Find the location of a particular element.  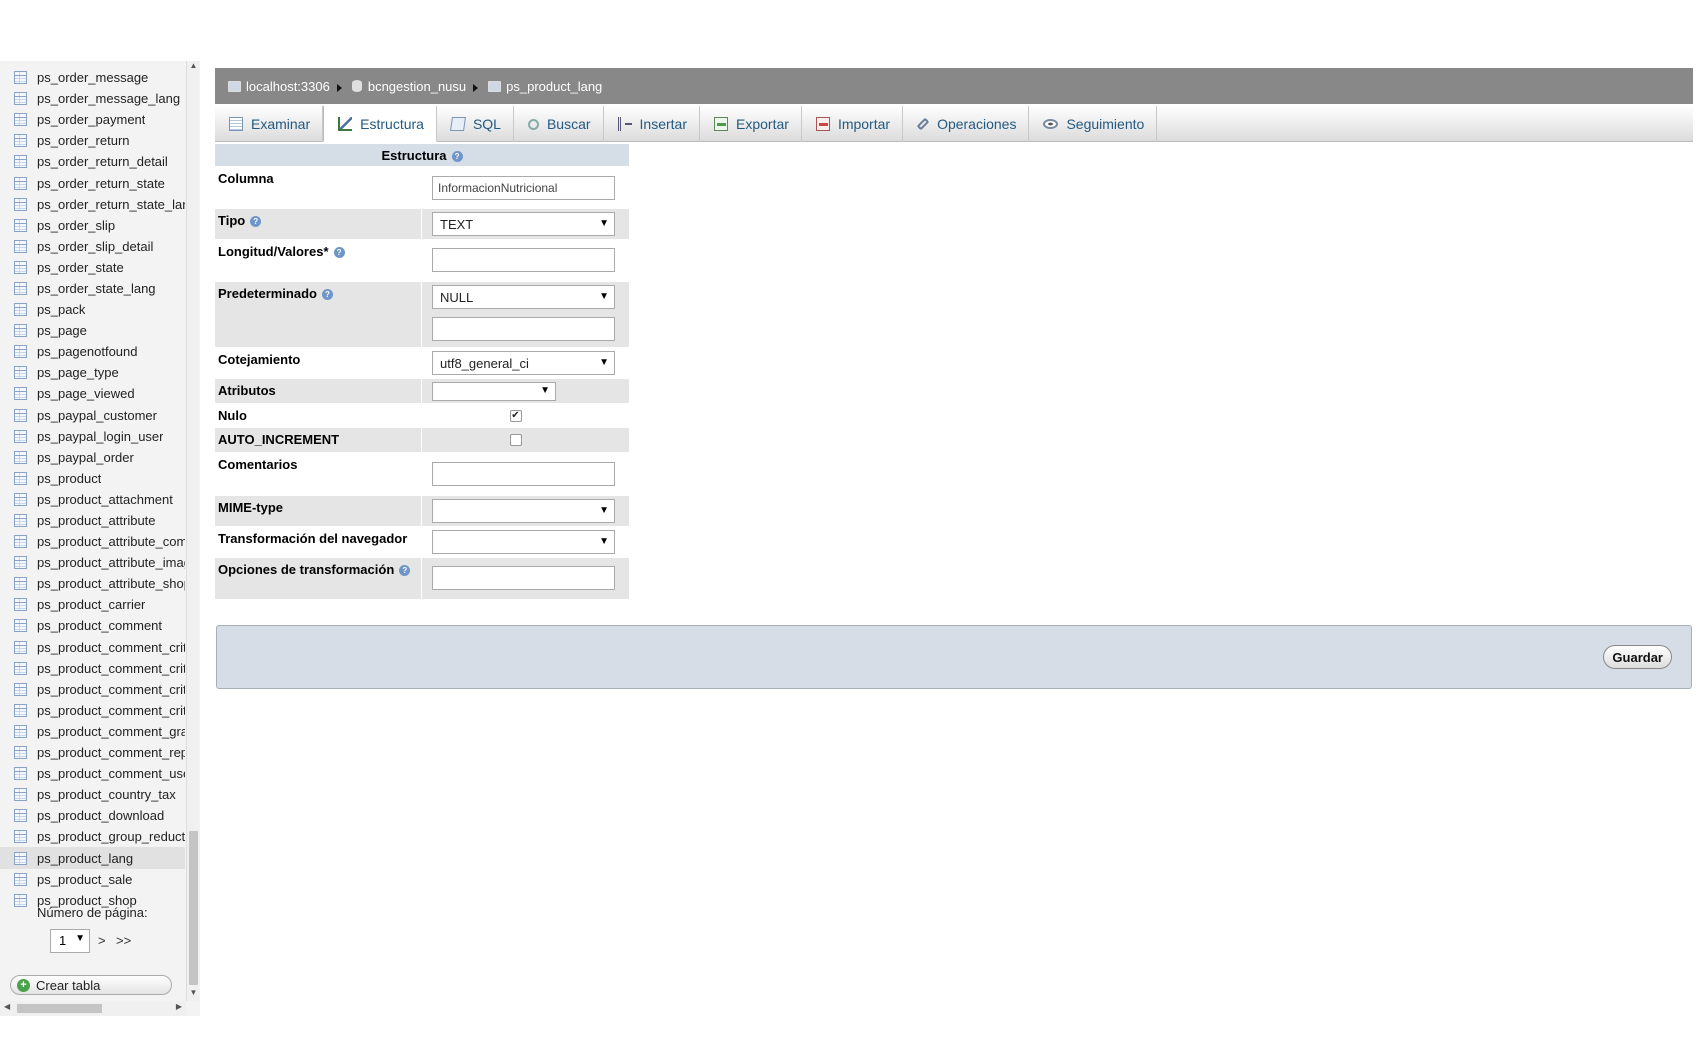

tab-sql: SQL is located at coordinates (475, 124).